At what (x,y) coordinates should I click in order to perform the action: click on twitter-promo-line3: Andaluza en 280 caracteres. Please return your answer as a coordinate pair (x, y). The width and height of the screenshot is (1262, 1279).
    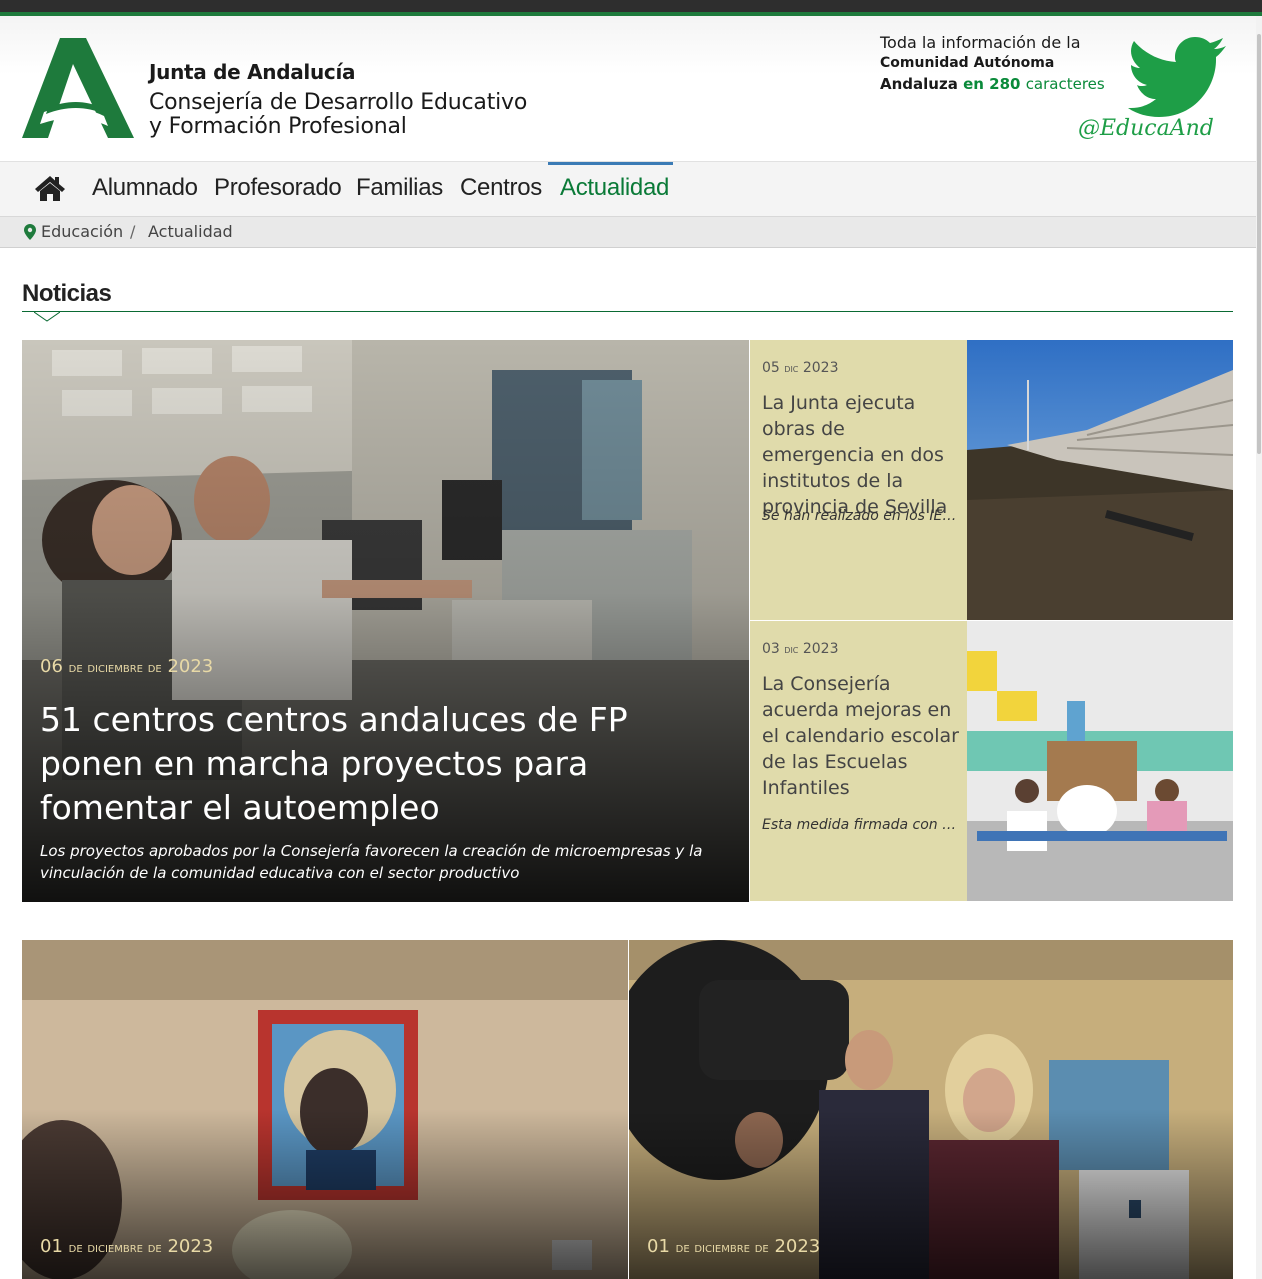
    Looking at the image, I should click on (1005, 84).